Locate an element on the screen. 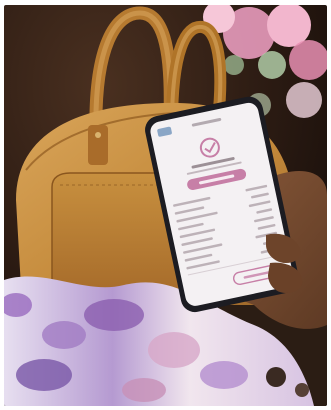  handbag-strap-tab-left is located at coordinates (98, 145).